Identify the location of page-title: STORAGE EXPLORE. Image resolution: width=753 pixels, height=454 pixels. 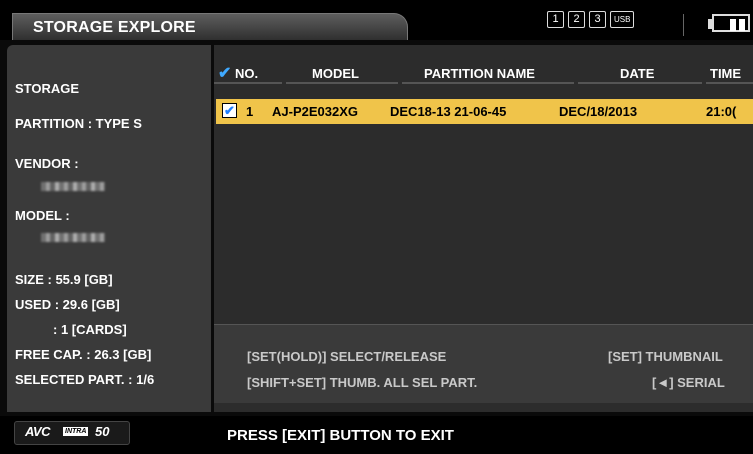
(114, 27).